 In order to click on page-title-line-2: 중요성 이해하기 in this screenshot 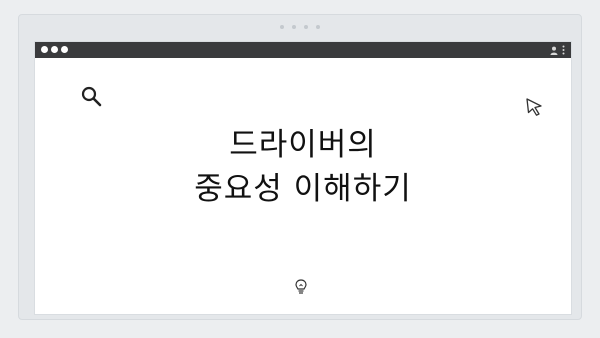, I will do `click(303, 189)`.